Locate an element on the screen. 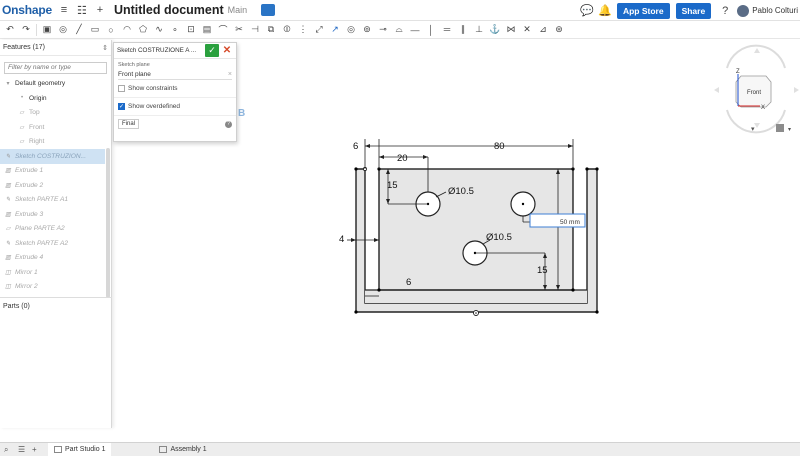  dim-15-top: 15 is located at coordinates (392, 185).